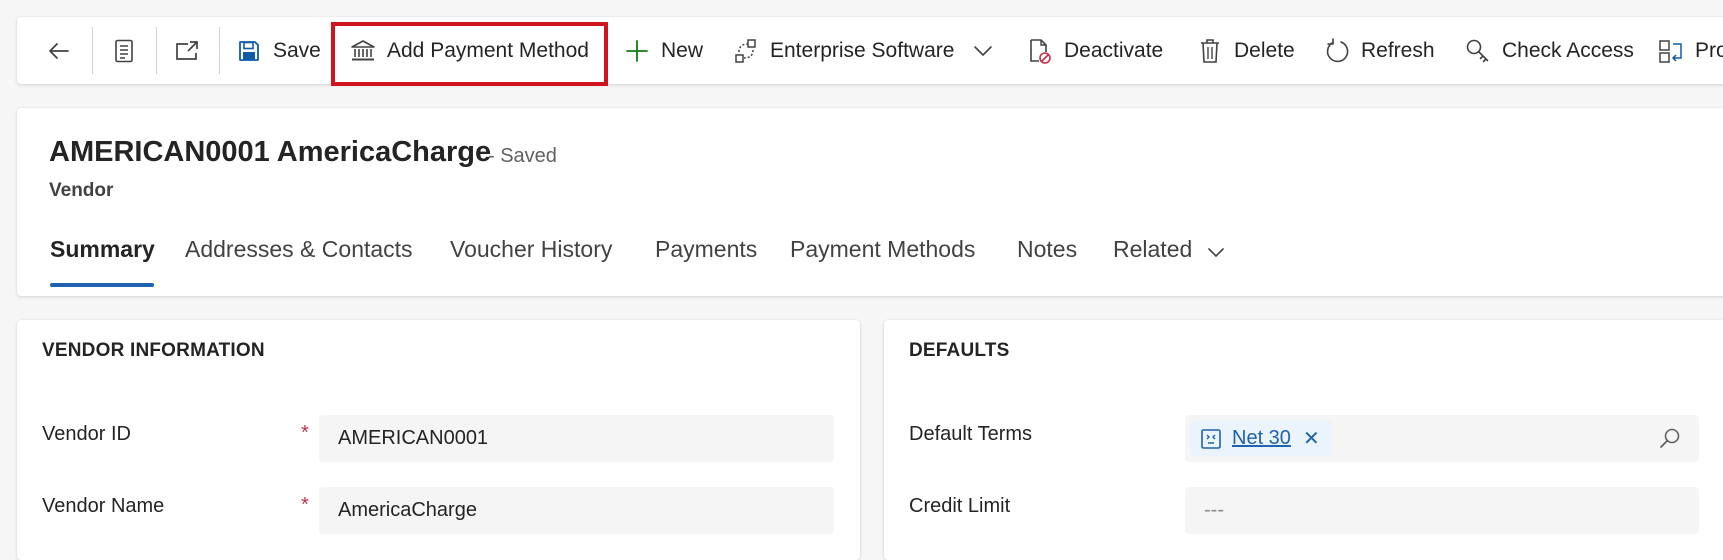  I want to click on enterprise-software-flow-button: Enterprise Software, so click(843, 50).